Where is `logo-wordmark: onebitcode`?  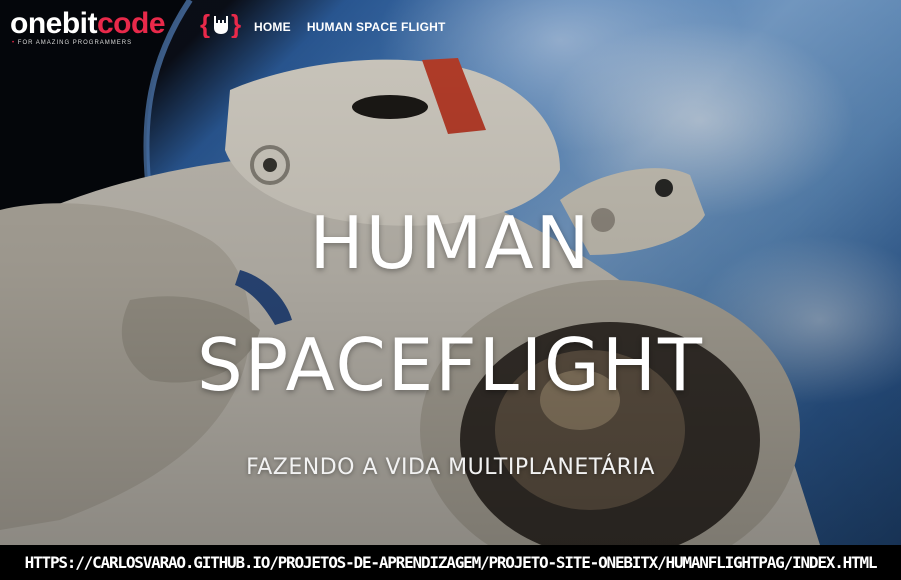
logo-wordmark: onebitcode is located at coordinates (88, 23).